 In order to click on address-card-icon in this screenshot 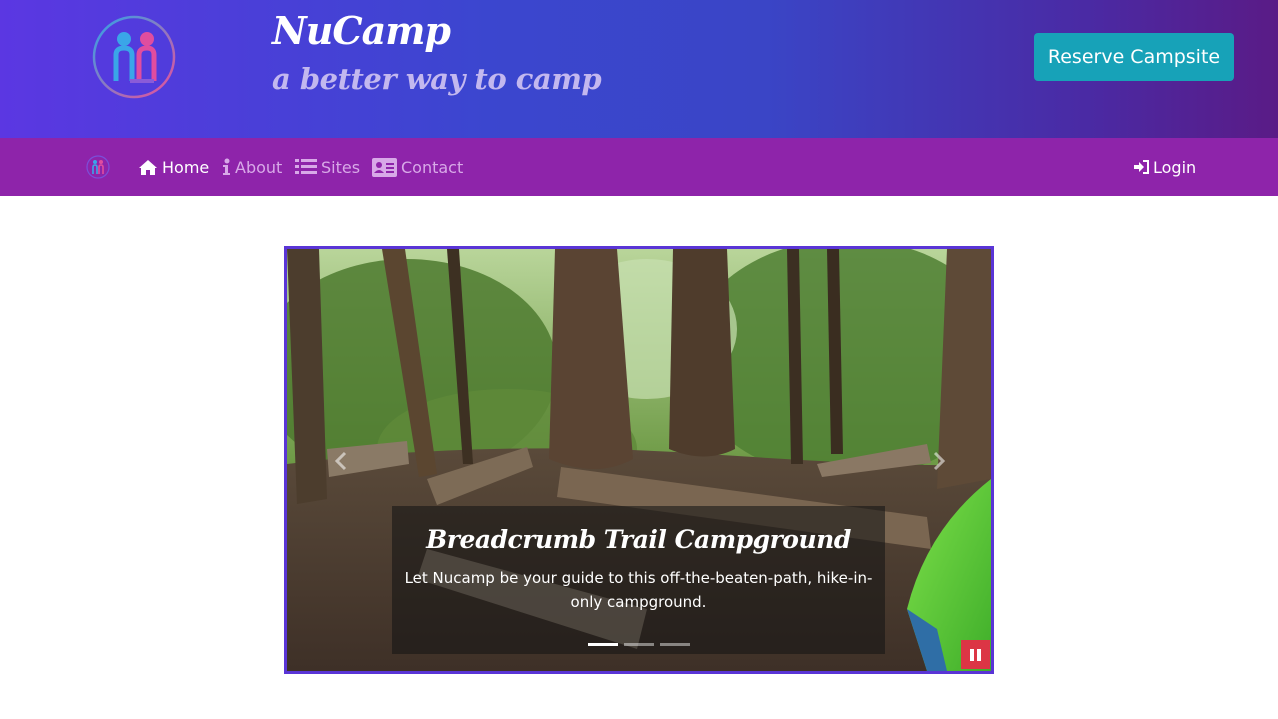, I will do `click(384, 167)`.